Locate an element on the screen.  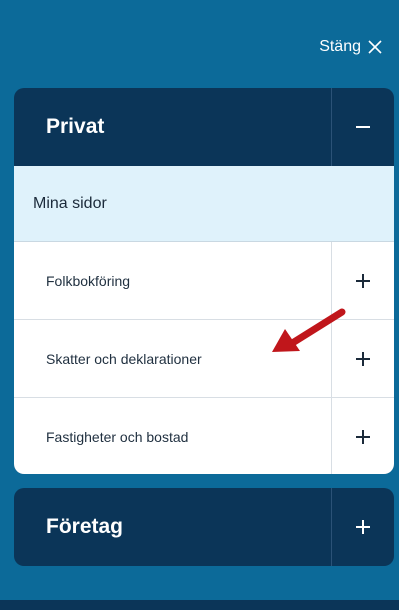
bottom-strip is located at coordinates (199, 605).